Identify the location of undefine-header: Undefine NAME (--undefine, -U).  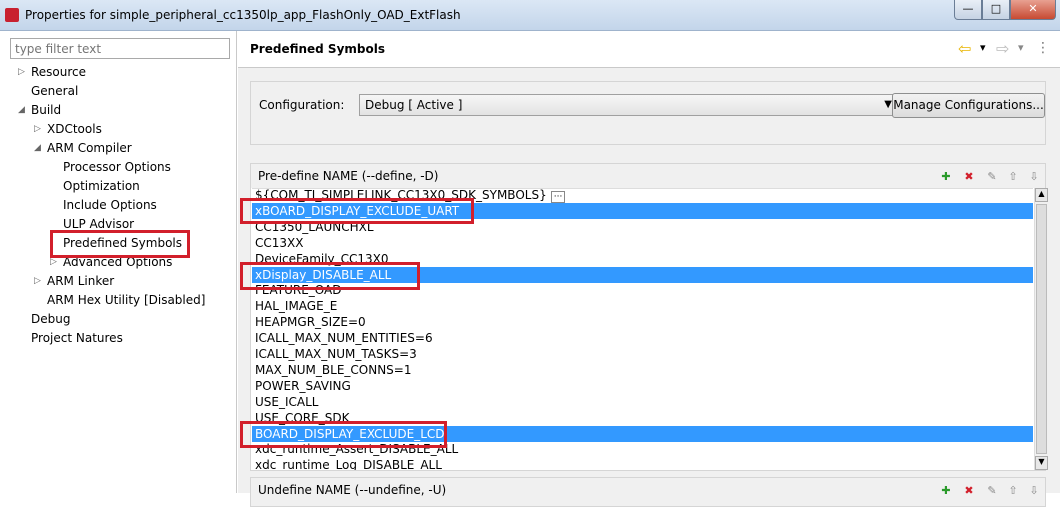
(352, 490).